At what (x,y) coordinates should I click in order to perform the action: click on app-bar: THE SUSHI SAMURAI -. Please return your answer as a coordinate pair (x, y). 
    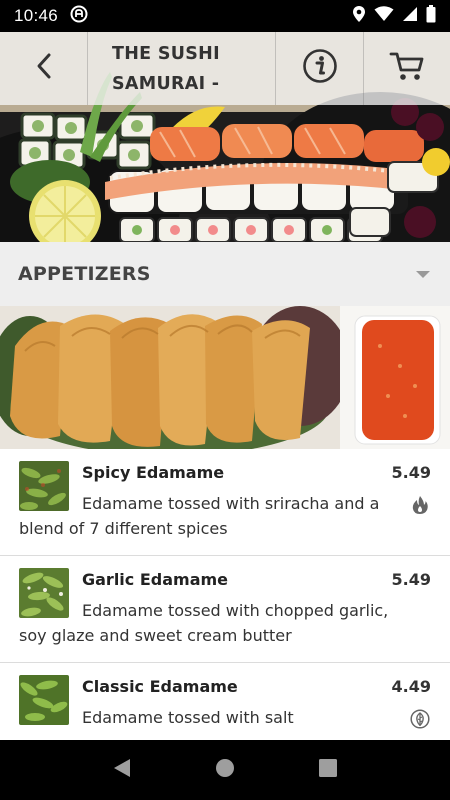
    Looking at the image, I should click on (225, 68).